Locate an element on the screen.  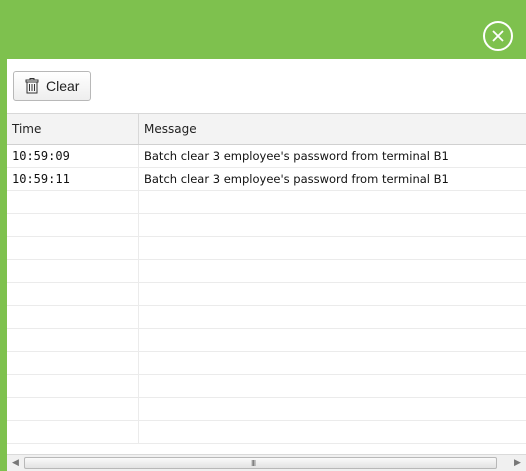
column-header-message: Message is located at coordinates (332, 129).